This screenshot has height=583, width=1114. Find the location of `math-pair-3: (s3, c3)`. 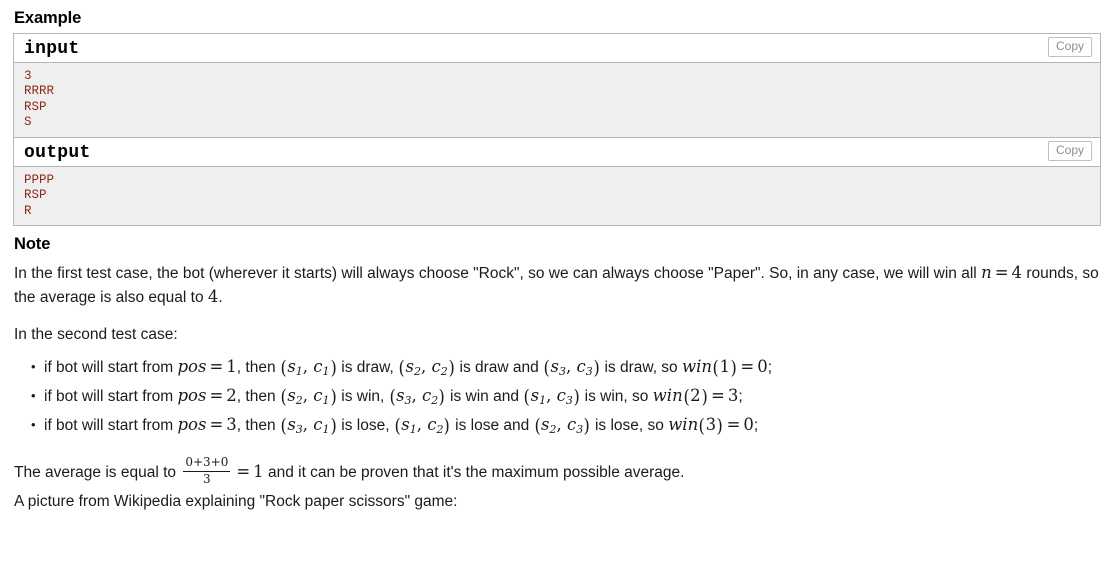

math-pair-3: (s3, c3) is located at coordinates (571, 368).